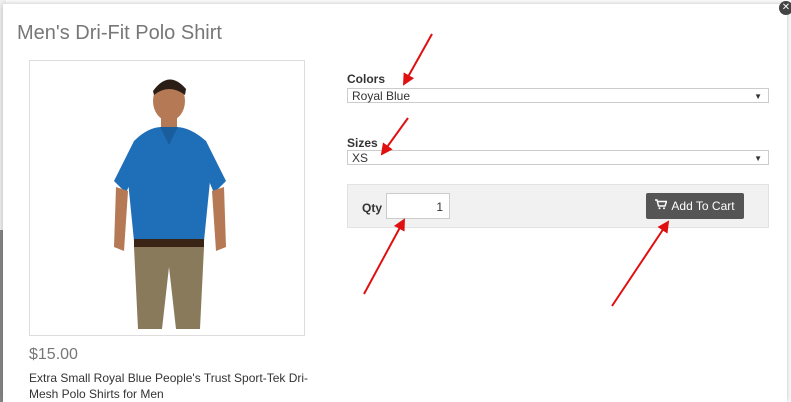  I want to click on add-to-cart-panel: Qty 1 Add To Cart, so click(558, 206).